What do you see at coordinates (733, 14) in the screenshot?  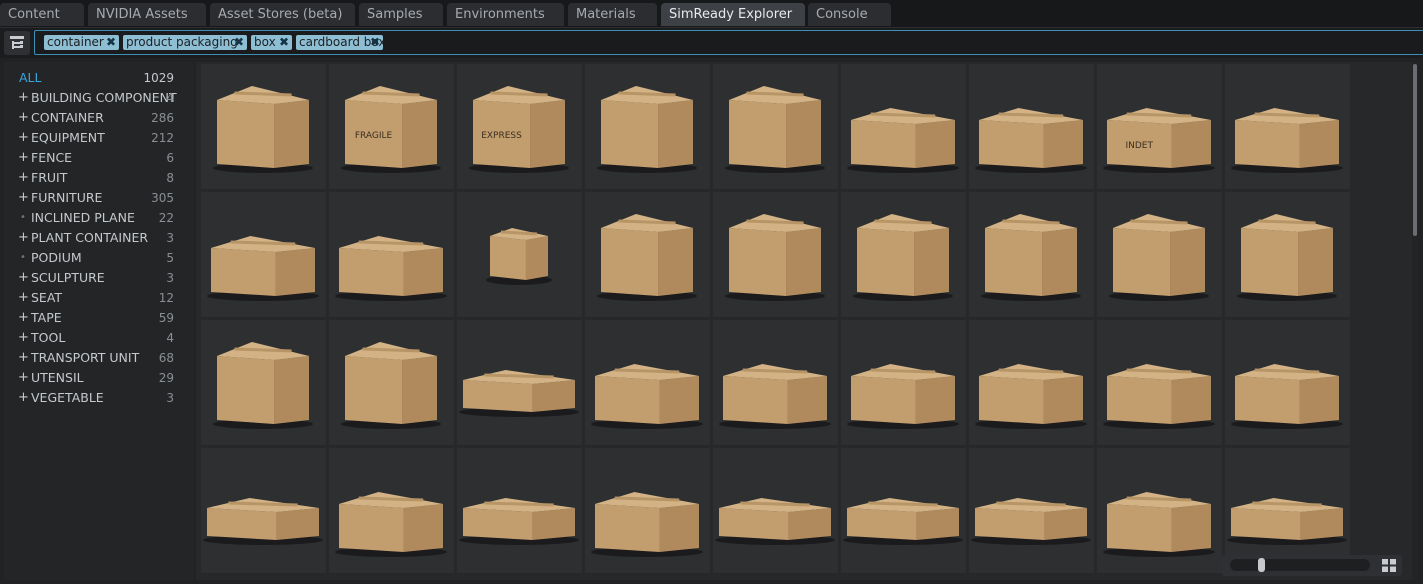 I see `tab-simready-explorer: SimReady Explorer` at bounding box center [733, 14].